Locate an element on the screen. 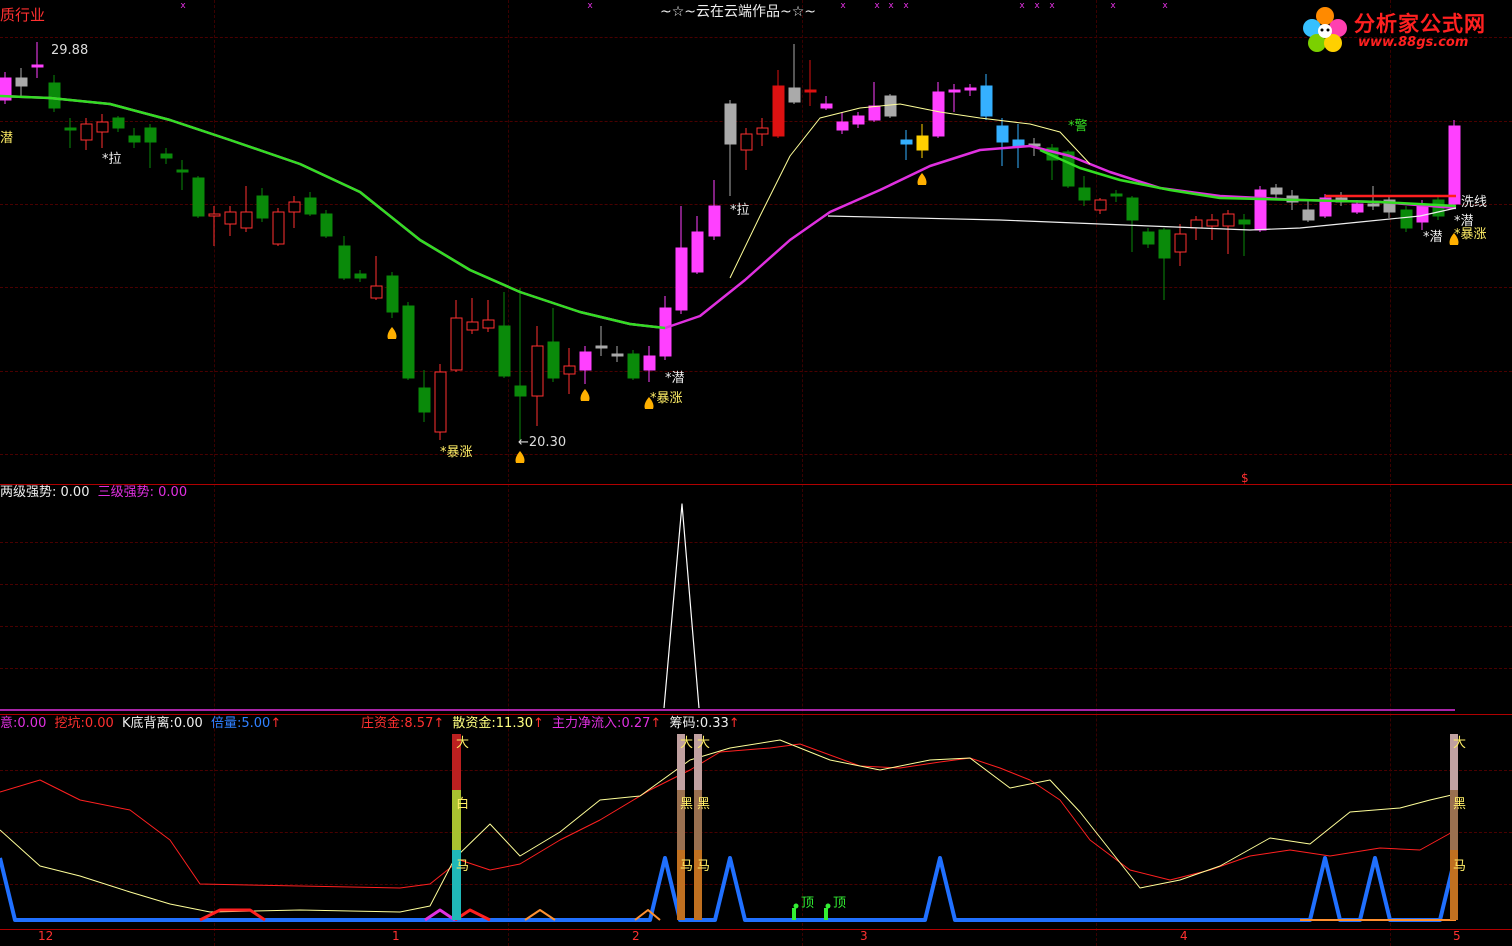 Image resolution: width=1512 pixels, height=946 pixels. mid-indicator-header: 两级强势: 0.00 三级强势: 0.00 is located at coordinates (93, 492).